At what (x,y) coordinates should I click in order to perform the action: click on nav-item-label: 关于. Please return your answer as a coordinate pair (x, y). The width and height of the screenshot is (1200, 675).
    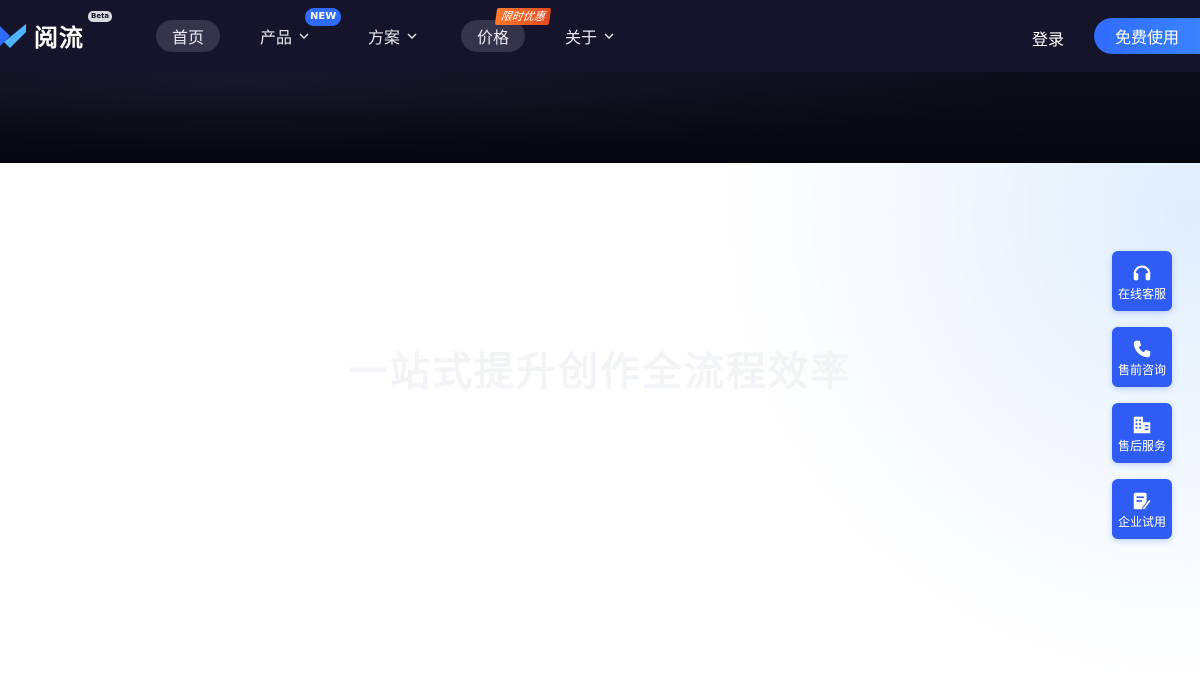
    Looking at the image, I should click on (581, 37).